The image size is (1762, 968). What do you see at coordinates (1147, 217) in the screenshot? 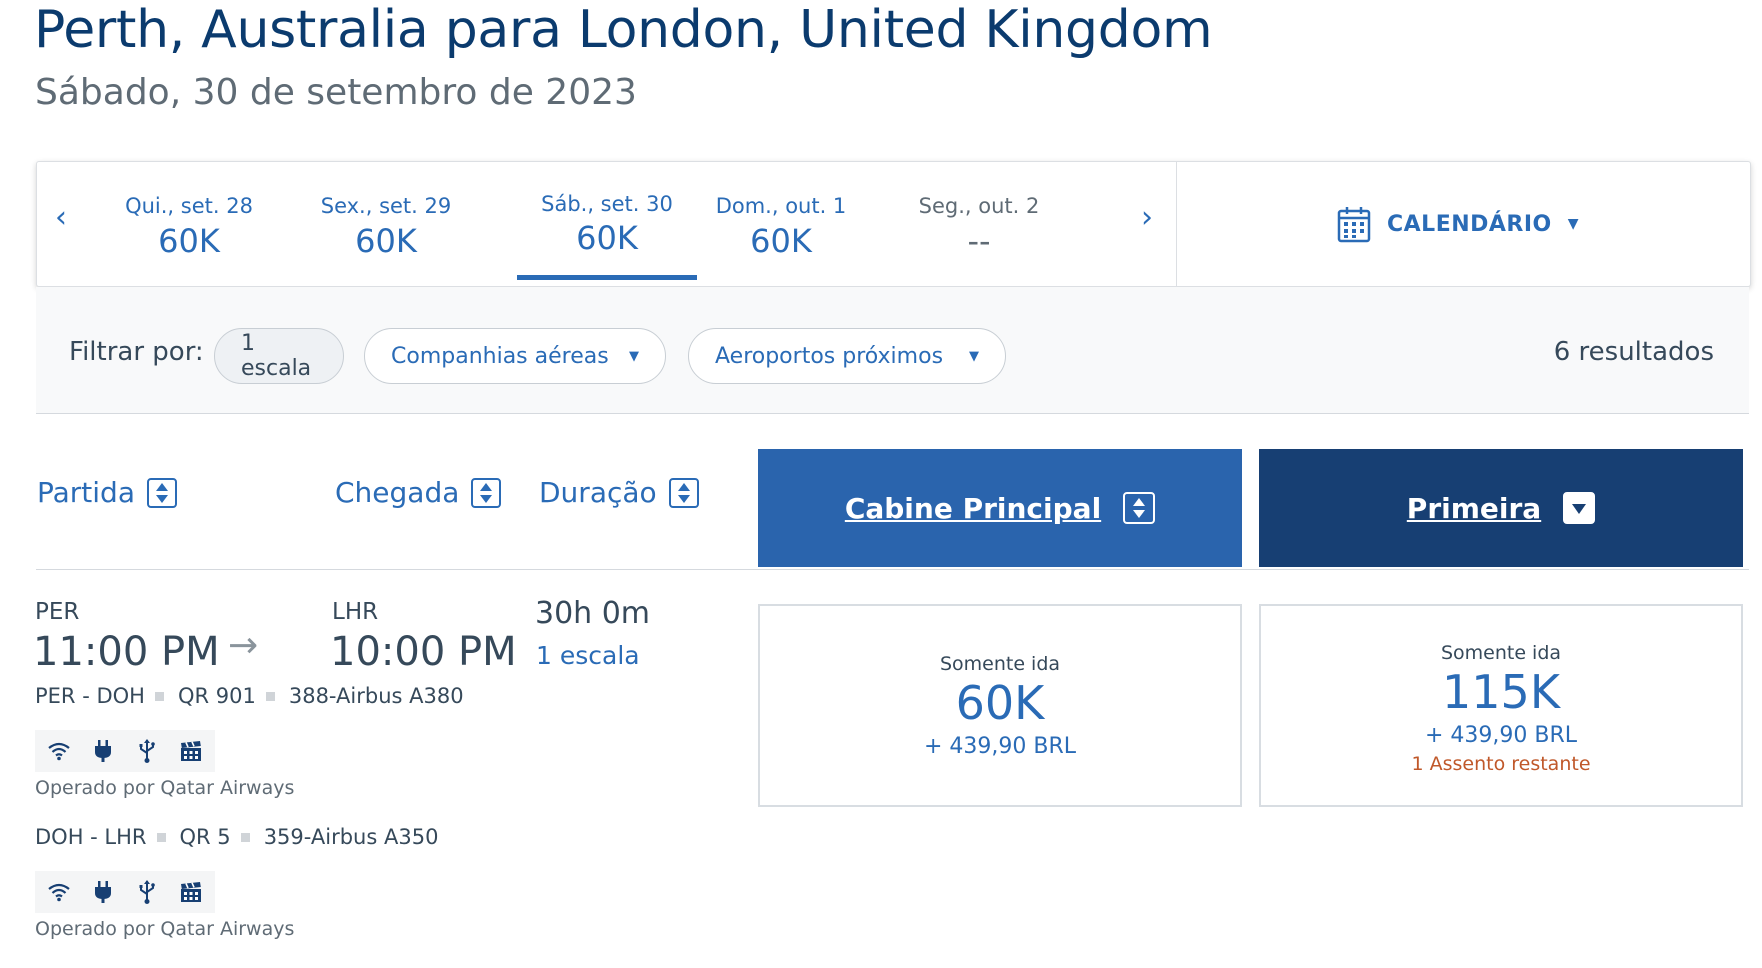
I see `next-dates-button: ›` at bounding box center [1147, 217].